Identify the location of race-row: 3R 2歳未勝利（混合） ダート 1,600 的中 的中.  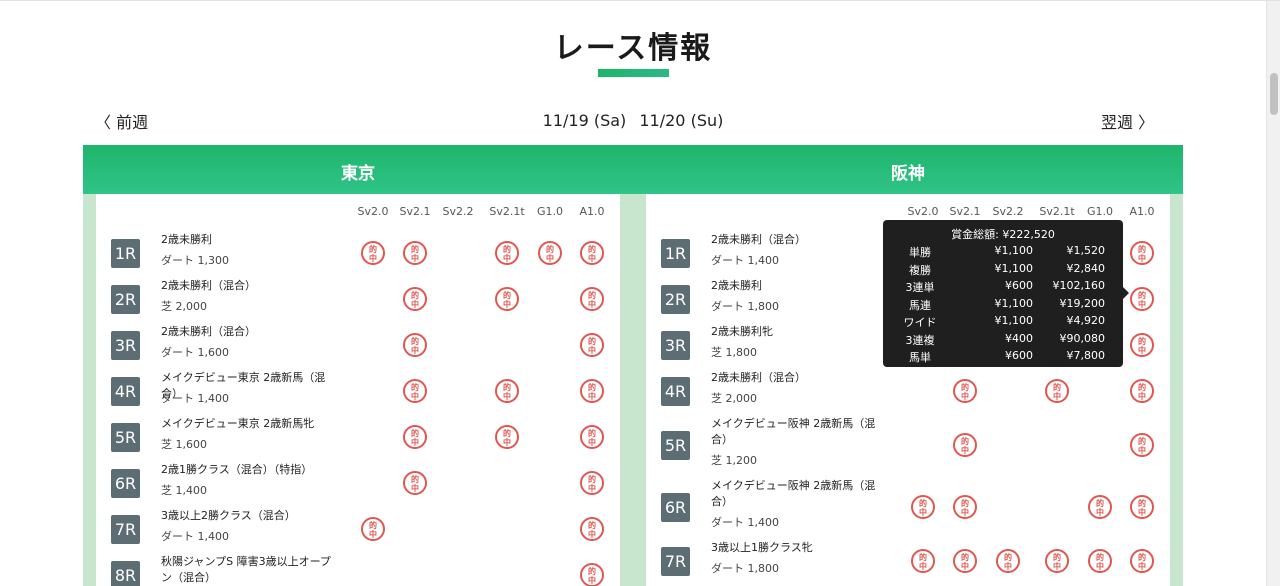
(358, 343).